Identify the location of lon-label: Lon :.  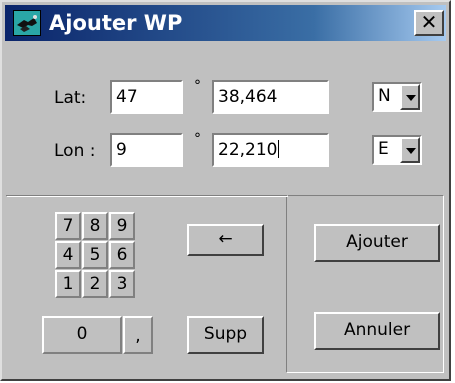
(75, 151).